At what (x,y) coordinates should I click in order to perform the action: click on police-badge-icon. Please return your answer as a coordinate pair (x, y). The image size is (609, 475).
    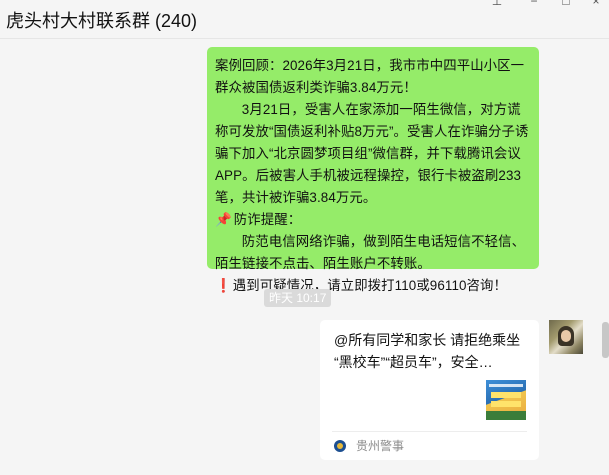
    Looking at the image, I should click on (340, 446).